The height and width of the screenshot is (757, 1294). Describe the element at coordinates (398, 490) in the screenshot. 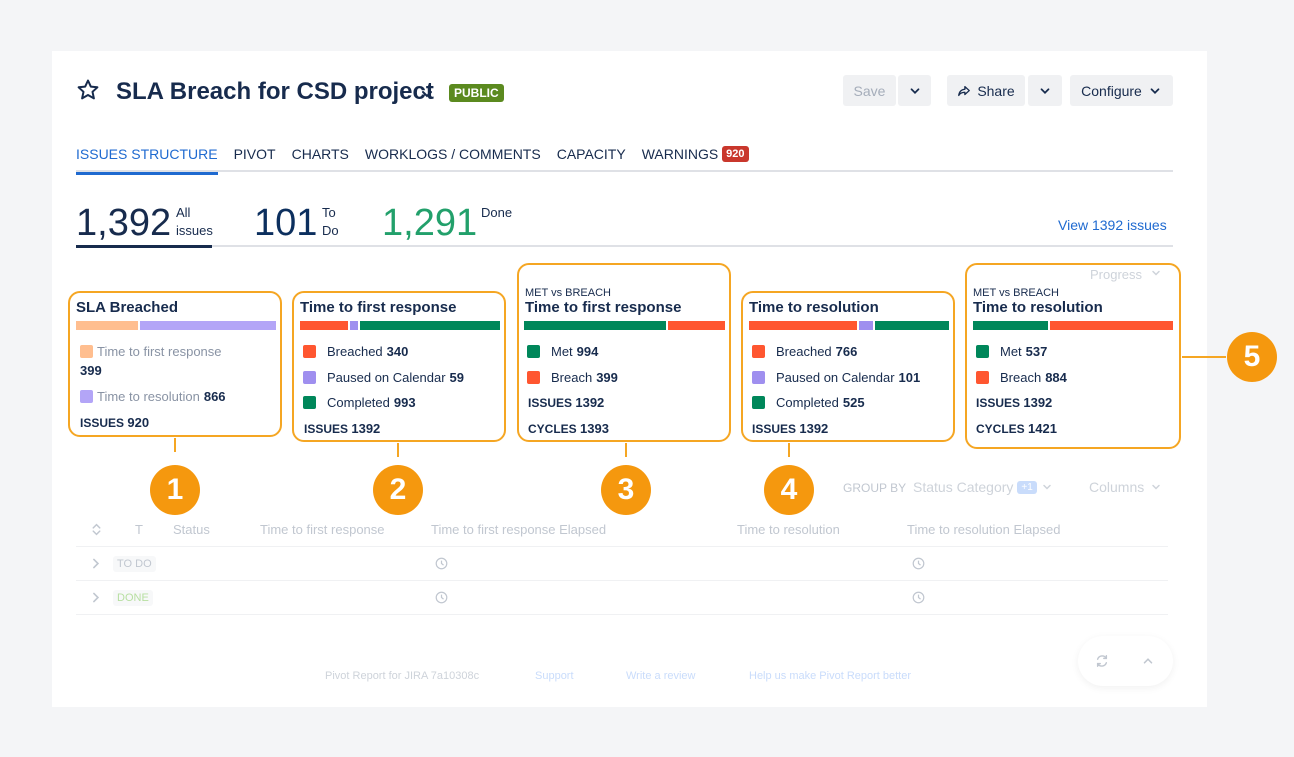

I see `annotation-marker-2: 2` at that location.